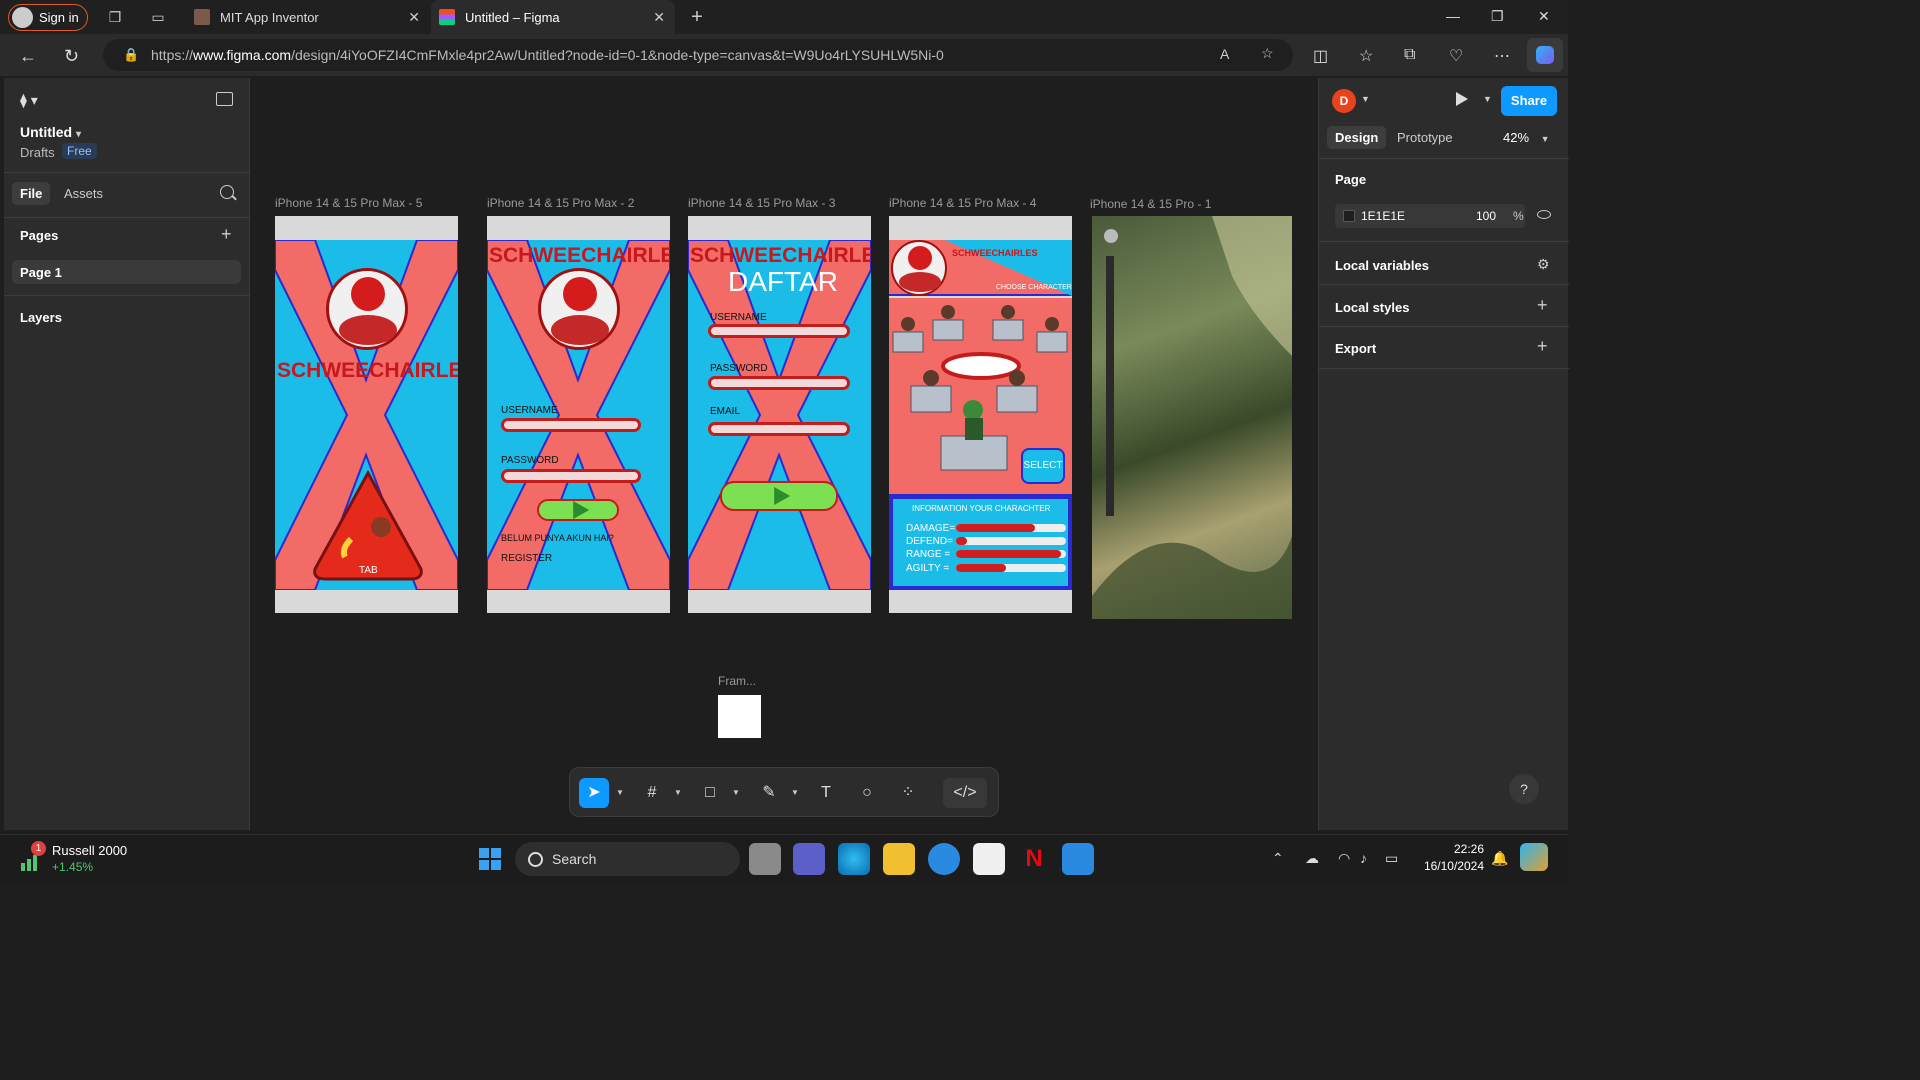  Describe the element at coordinates (739, 716) in the screenshot. I see `frame-blank` at that location.